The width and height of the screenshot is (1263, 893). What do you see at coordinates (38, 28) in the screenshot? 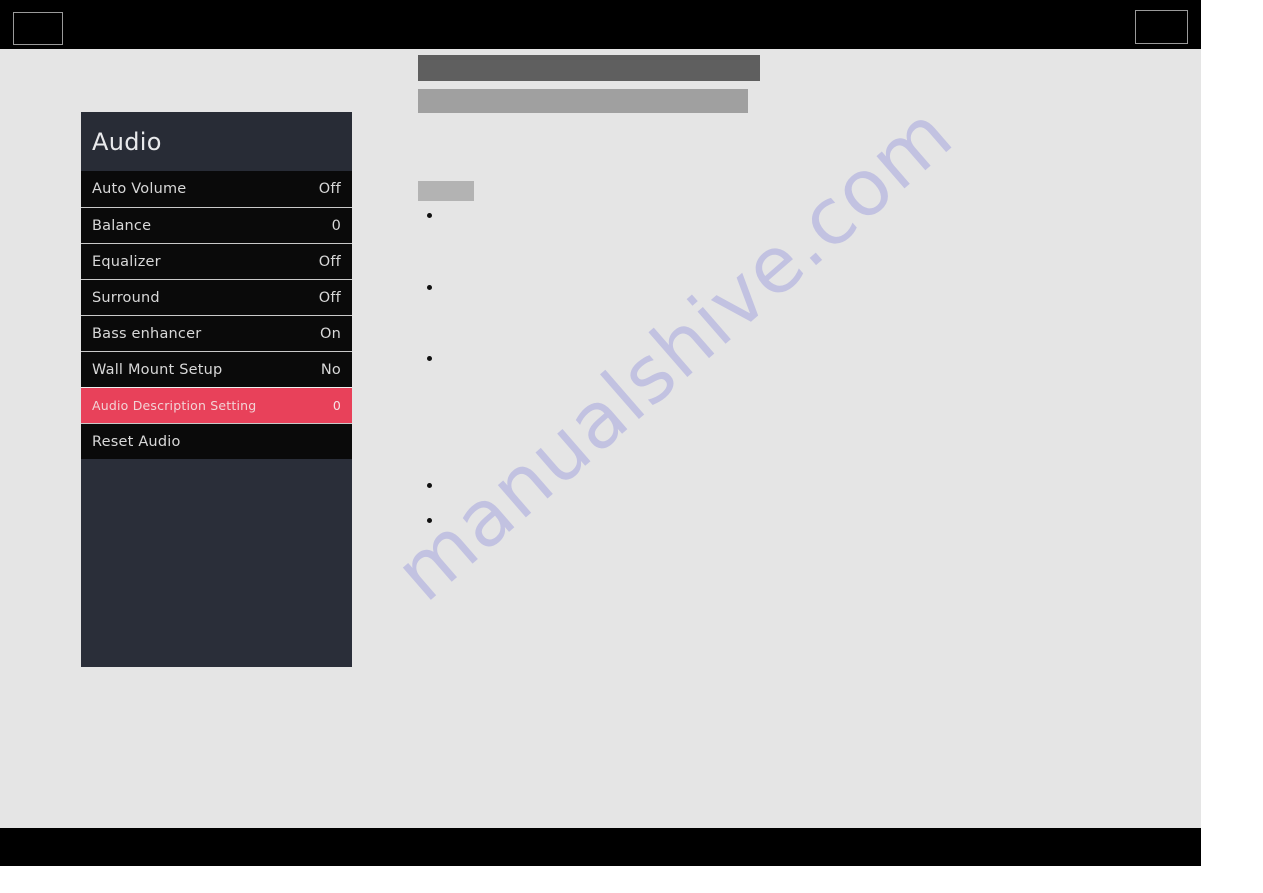
I see `header-box-left` at bounding box center [38, 28].